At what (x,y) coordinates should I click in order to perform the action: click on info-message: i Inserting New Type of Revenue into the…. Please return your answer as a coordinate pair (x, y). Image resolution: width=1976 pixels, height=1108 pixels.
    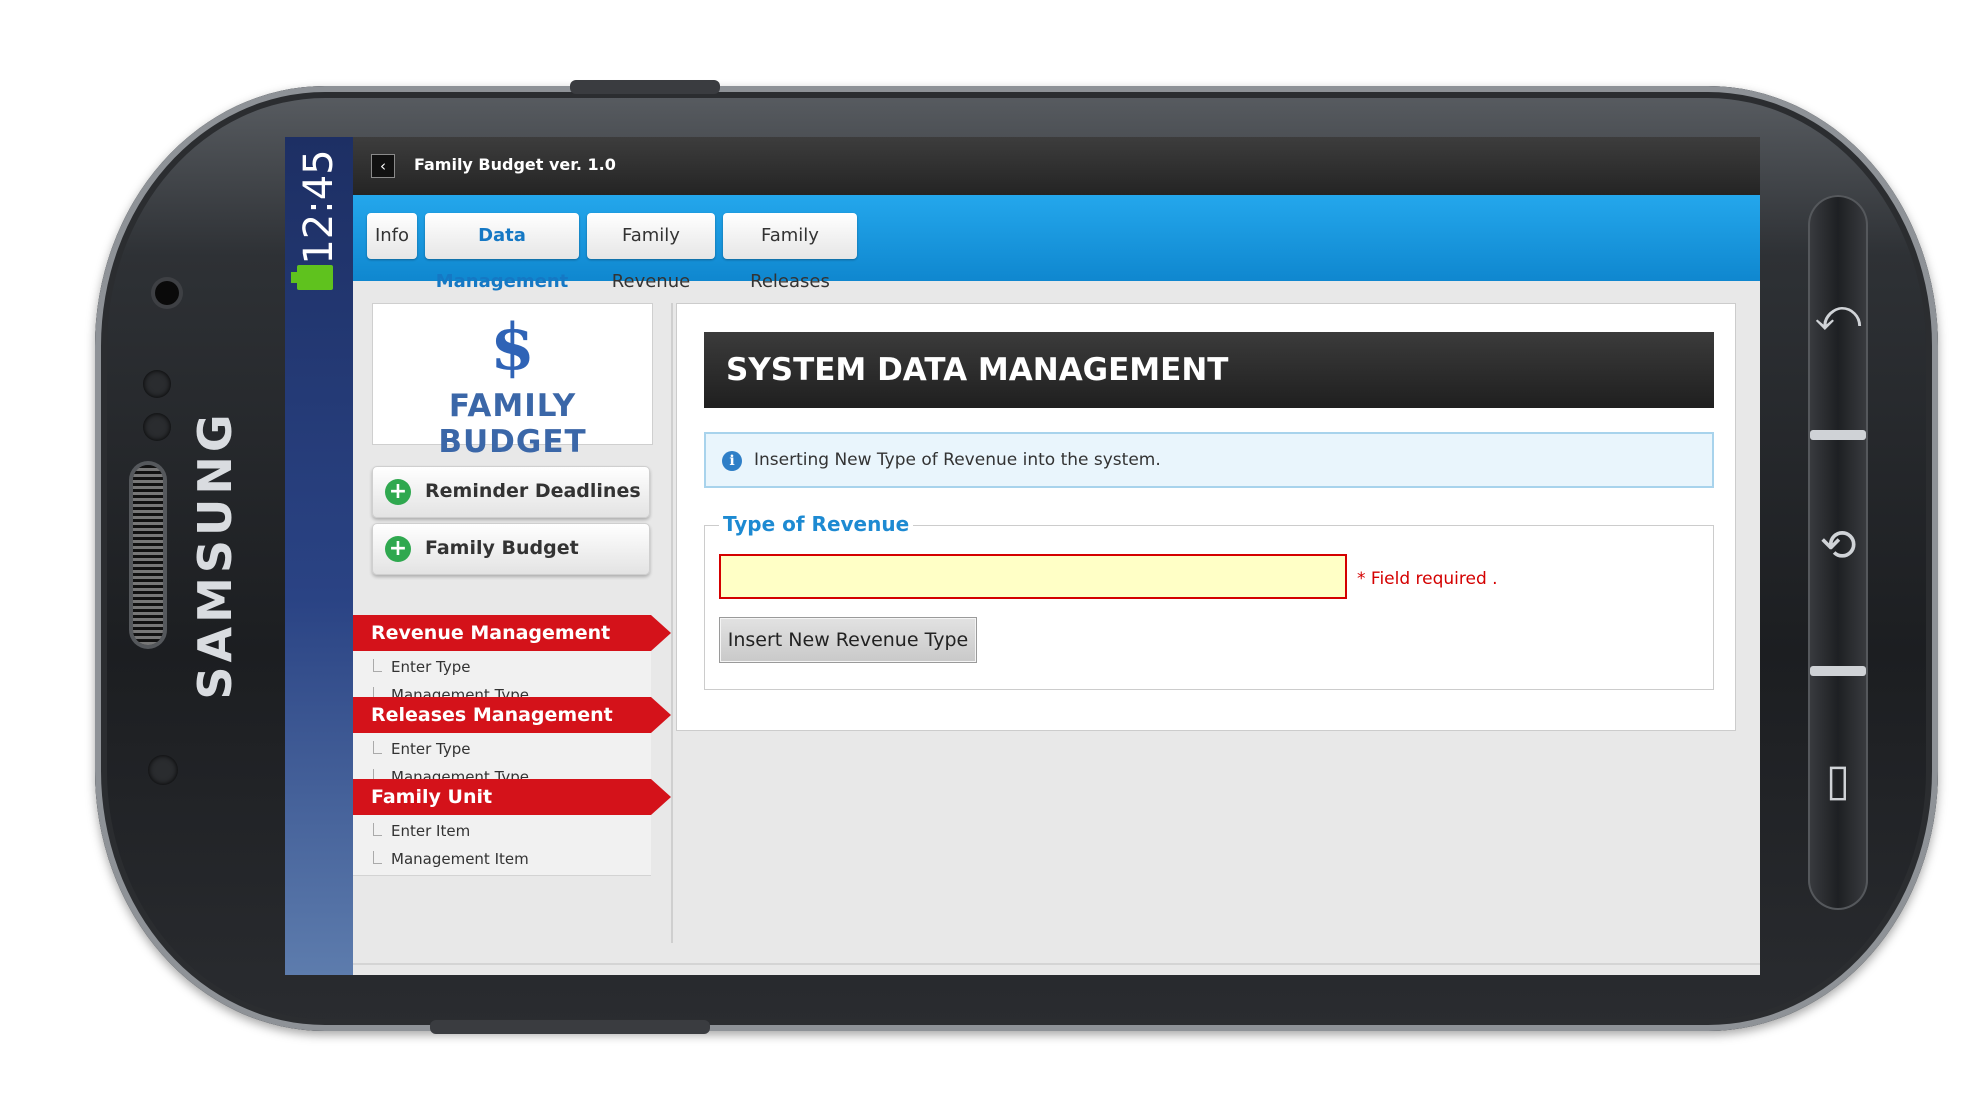
    Looking at the image, I should click on (1209, 460).